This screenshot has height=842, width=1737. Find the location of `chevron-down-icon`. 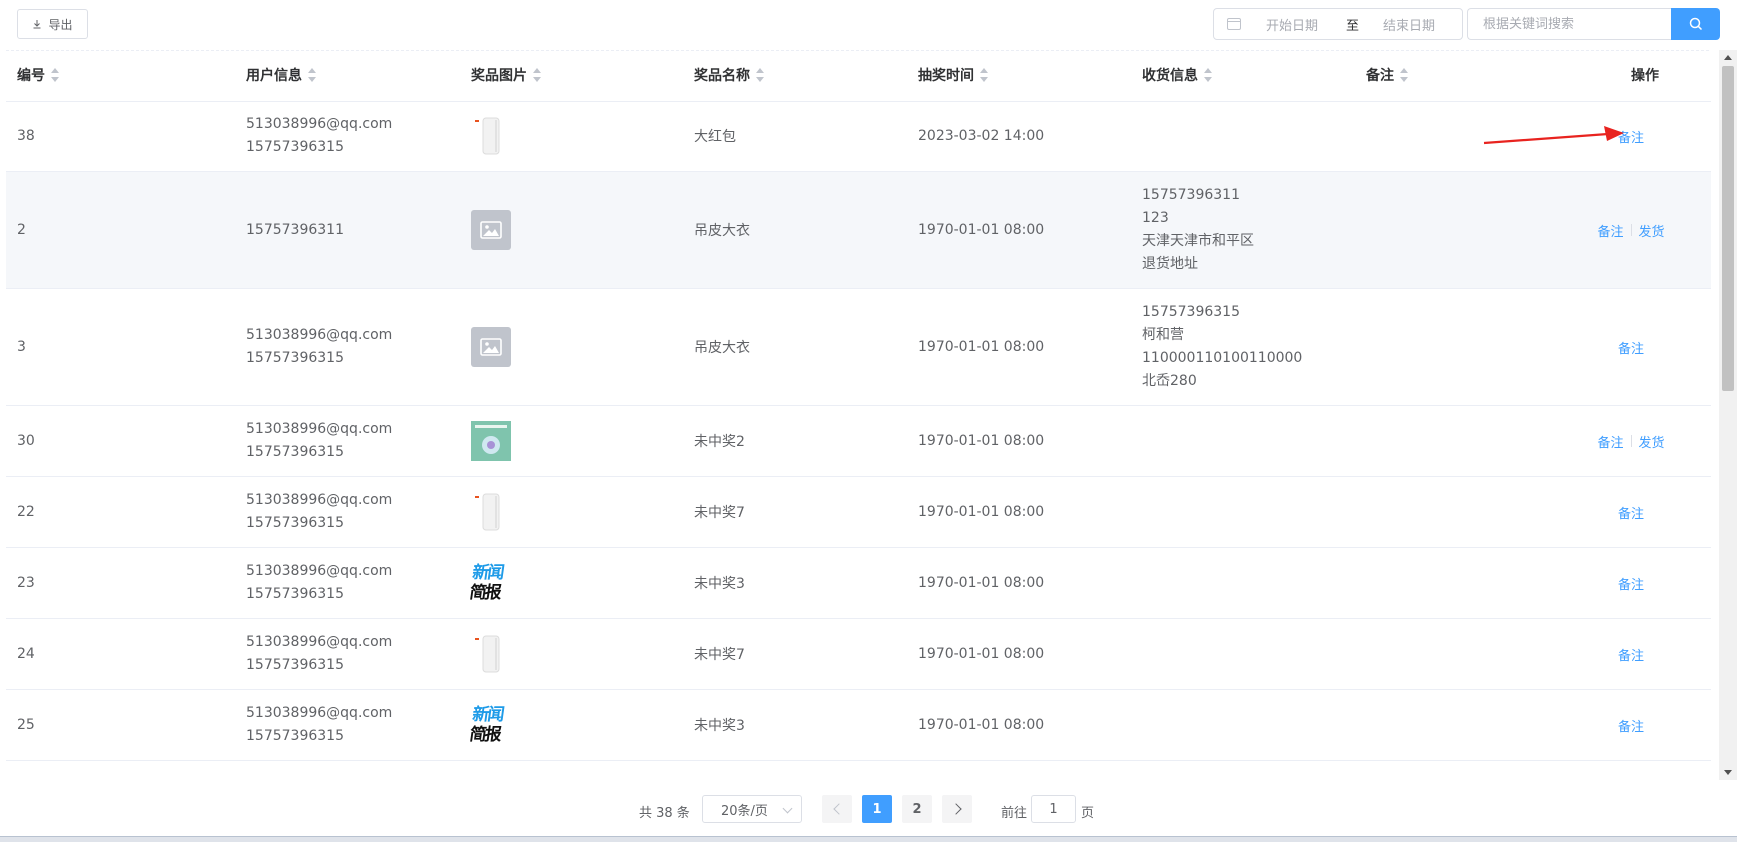

chevron-down-icon is located at coordinates (787, 808).